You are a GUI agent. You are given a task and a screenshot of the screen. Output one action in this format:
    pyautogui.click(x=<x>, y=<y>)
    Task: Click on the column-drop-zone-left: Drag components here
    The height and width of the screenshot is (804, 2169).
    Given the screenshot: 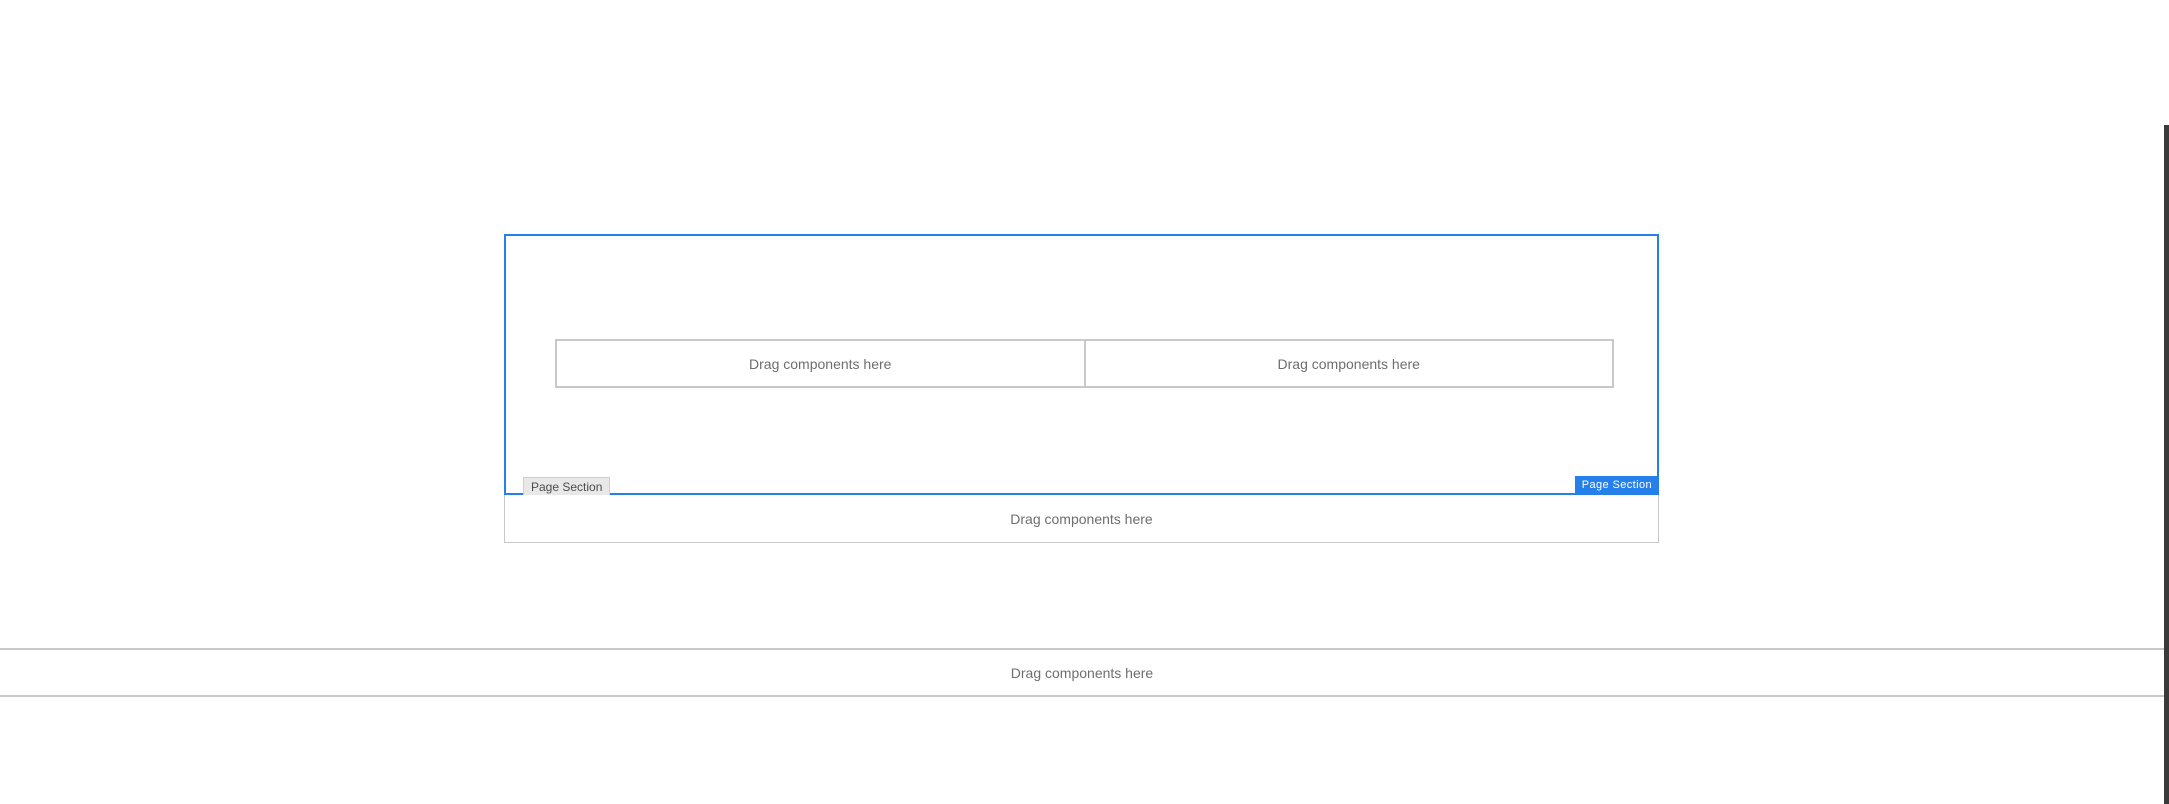 What is the action you would take?
    pyautogui.click(x=820, y=363)
    